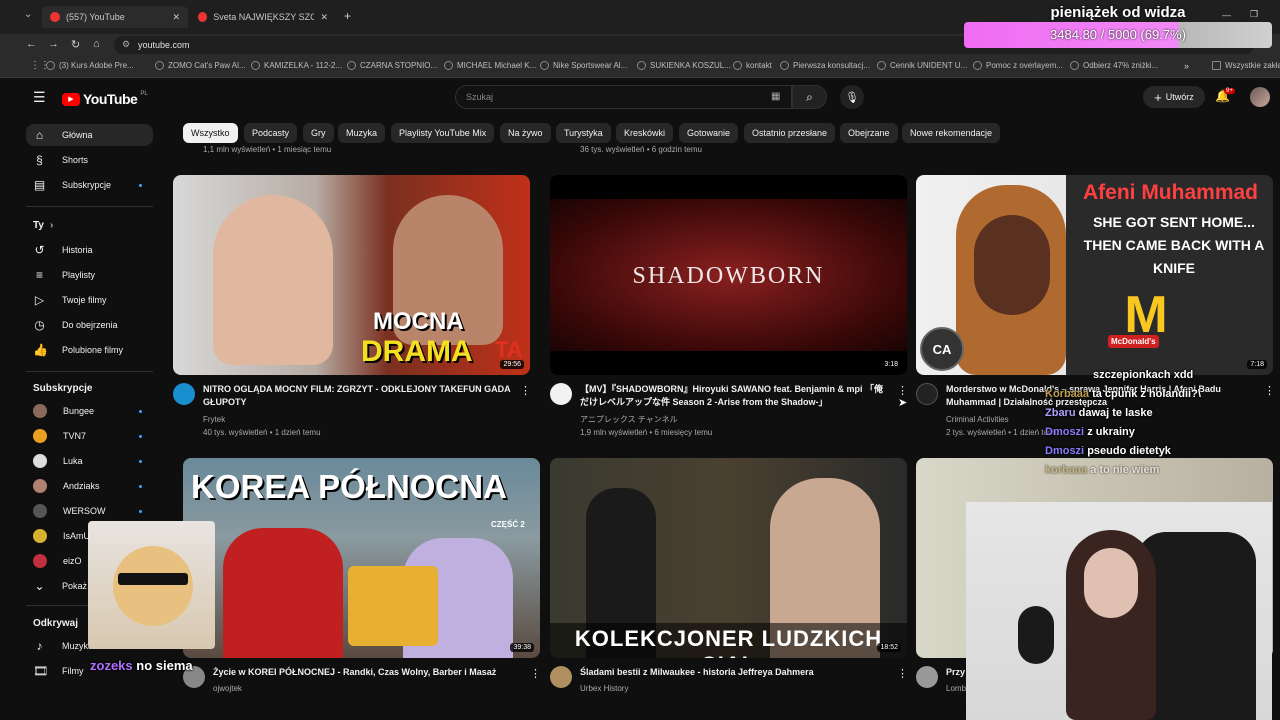 This screenshot has height=720, width=1280. What do you see at coordinates (728, 275) in the screenshot?
I see `video-thumbnail: SHADOWBORN 3:18` at bounding box center [728, 275].